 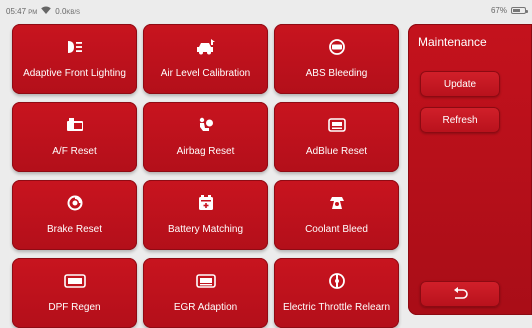 I want to click on tile-label: EGR Adaption, so click(x=205, y=307).